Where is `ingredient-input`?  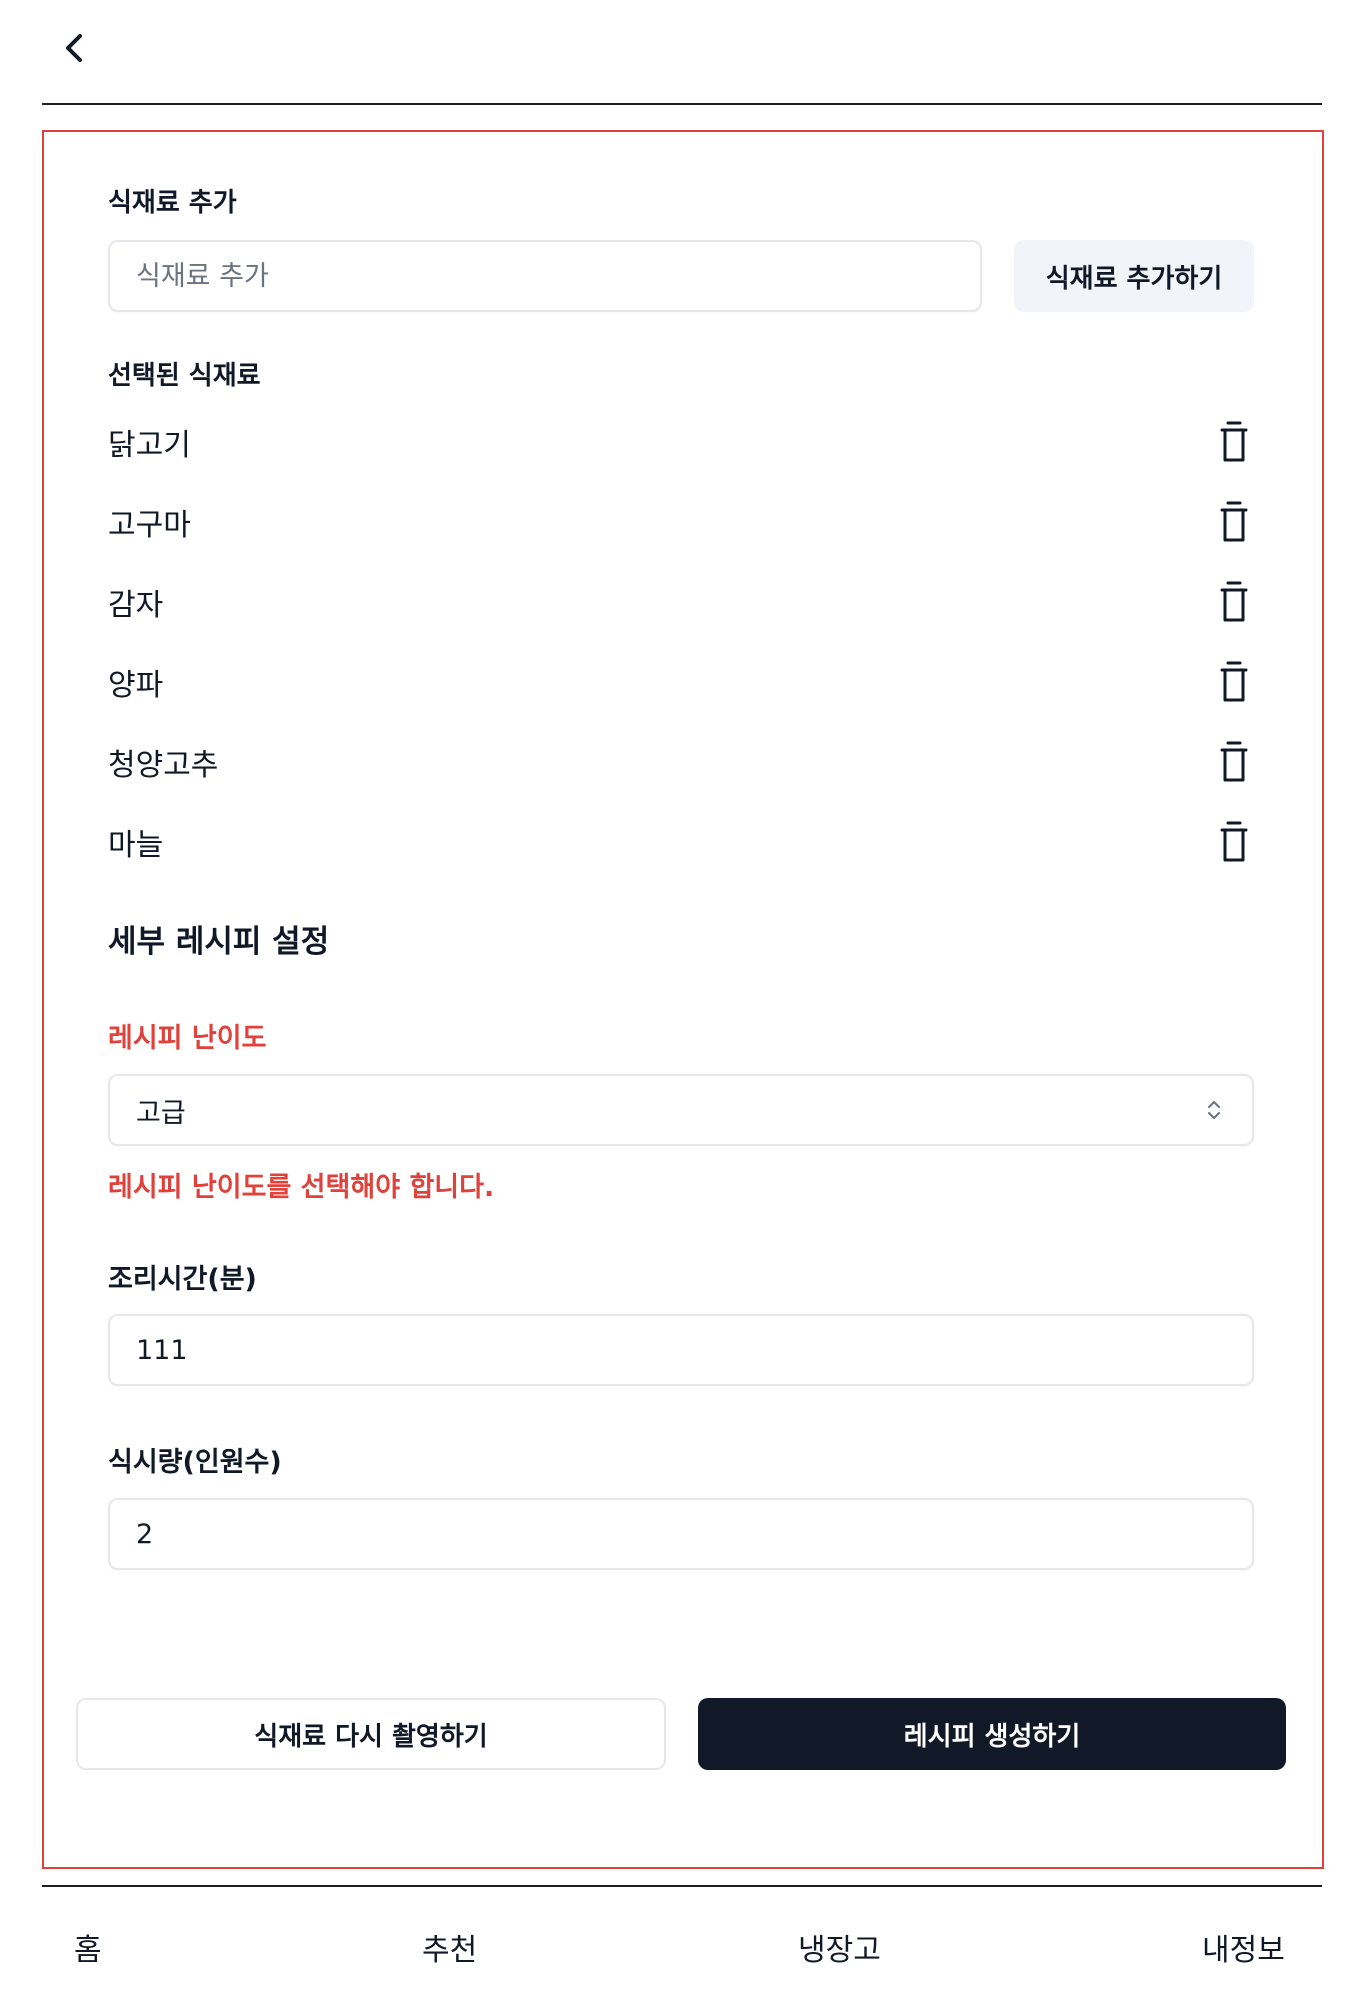
ingredient-input is located at coordinates (558, 276).